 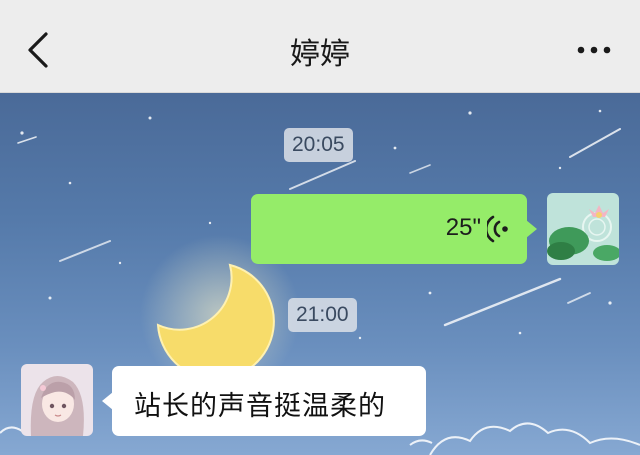 I want to click on voice-message-bubble: 25", so click(x=394, y=229).